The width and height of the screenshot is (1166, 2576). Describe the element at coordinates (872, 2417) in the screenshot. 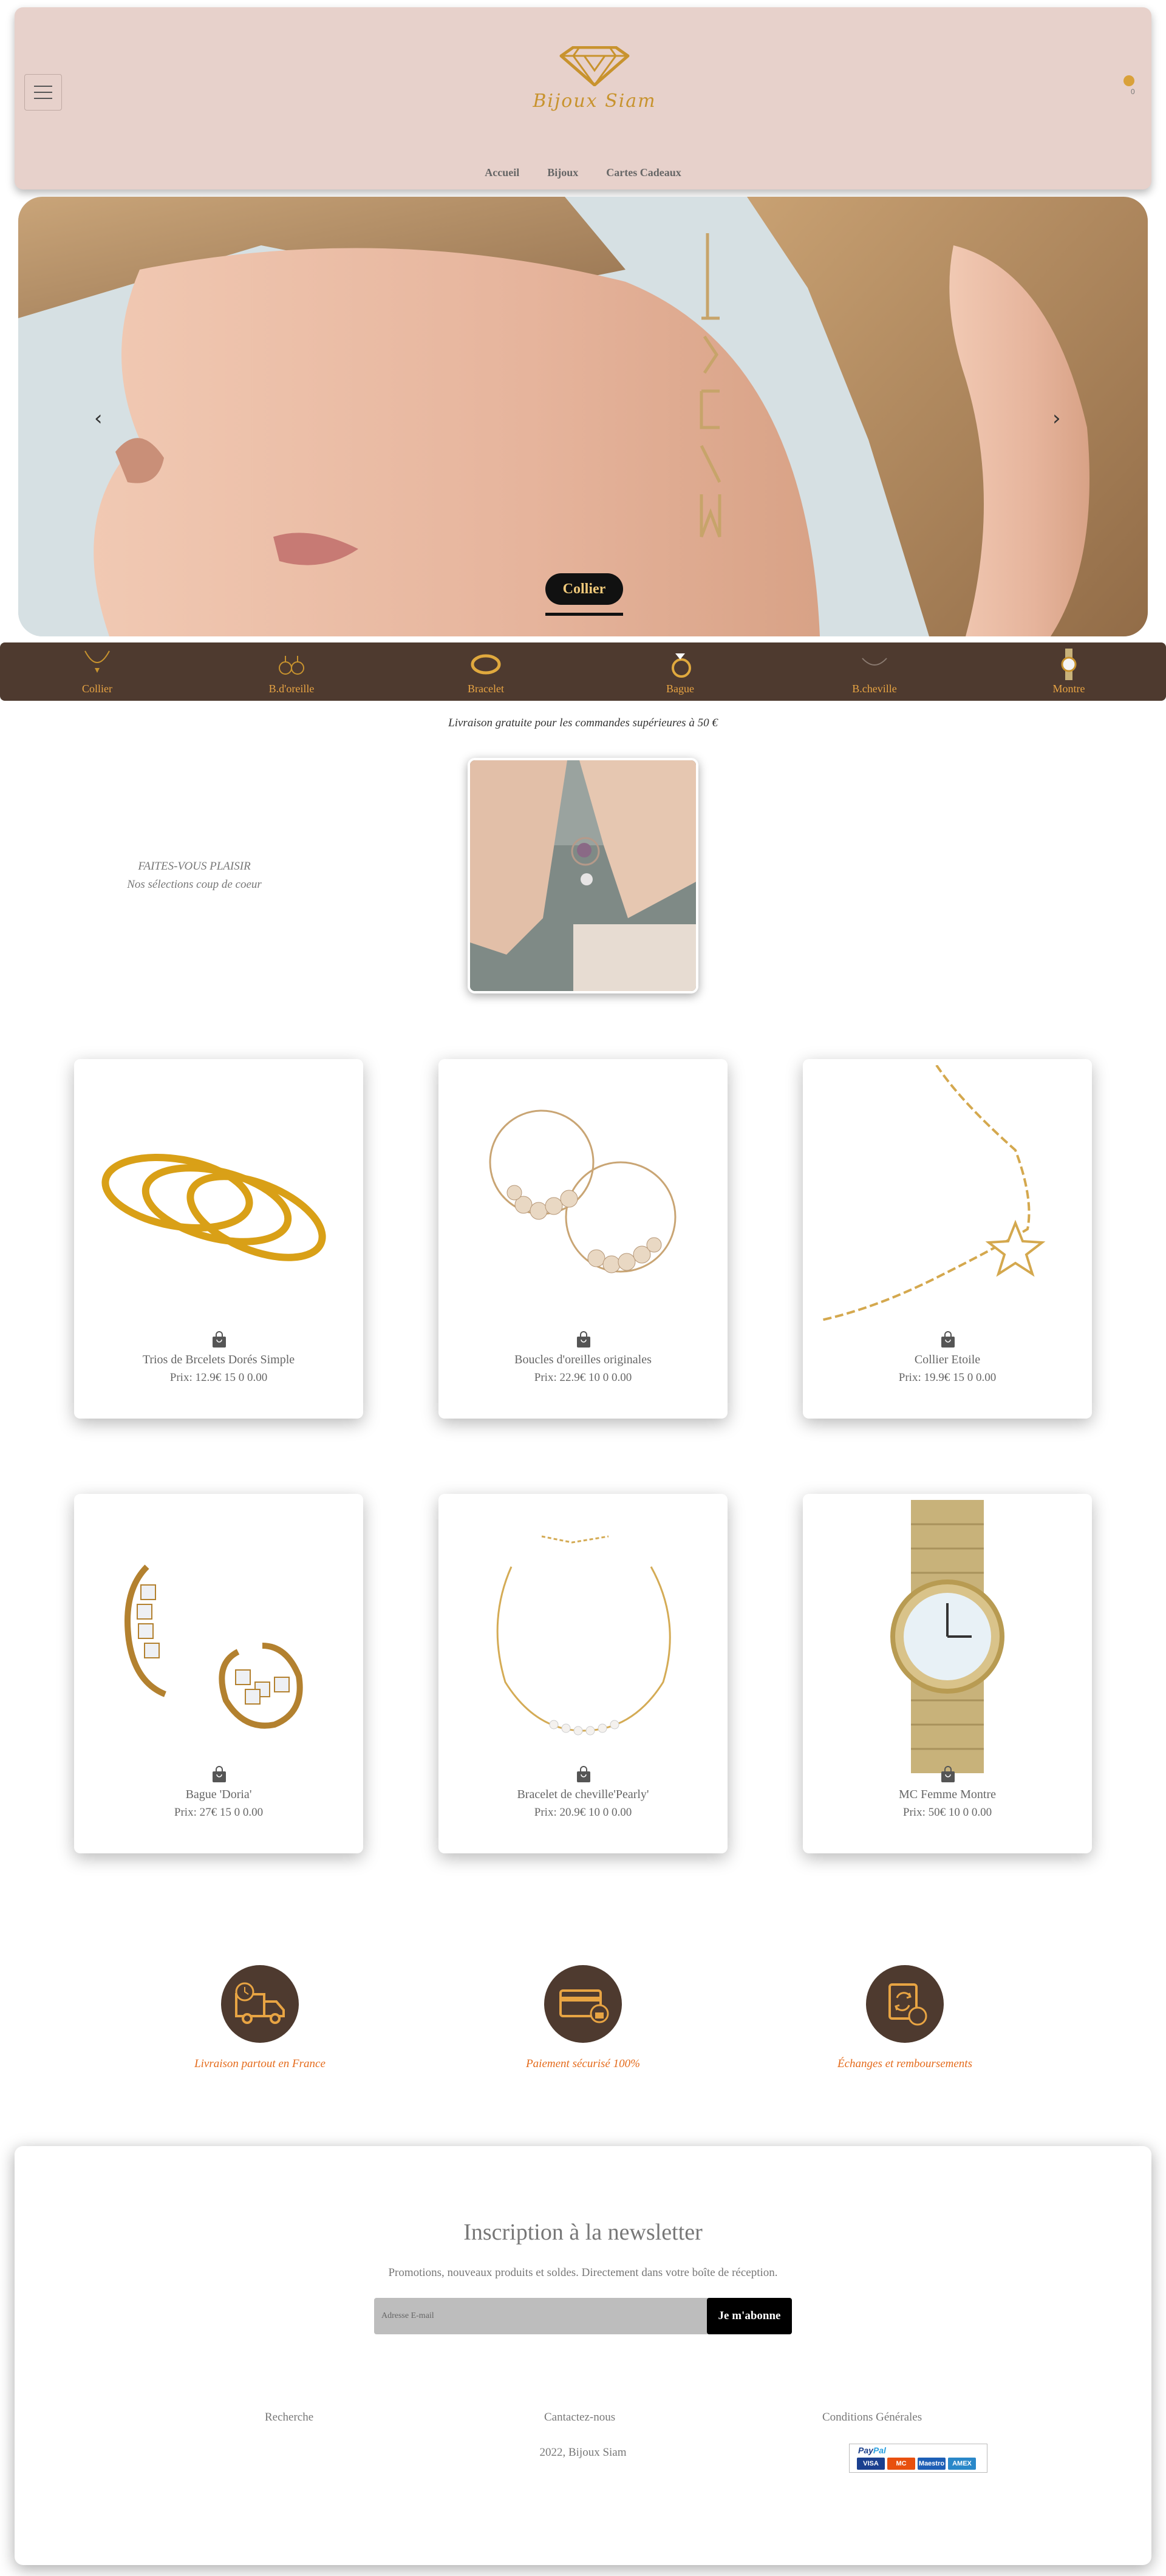

I see `footer-link-conditions: Conditions Générales` at that location.